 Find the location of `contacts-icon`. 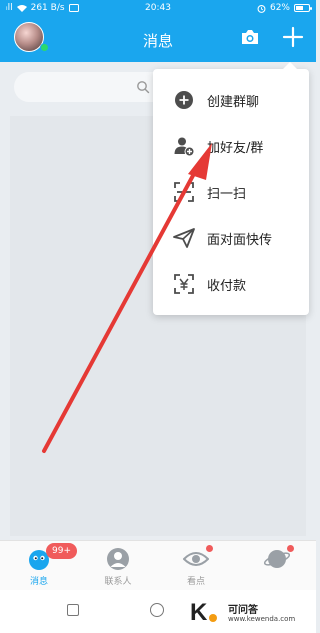

contacts-icon is located at coordinates (118, 559).